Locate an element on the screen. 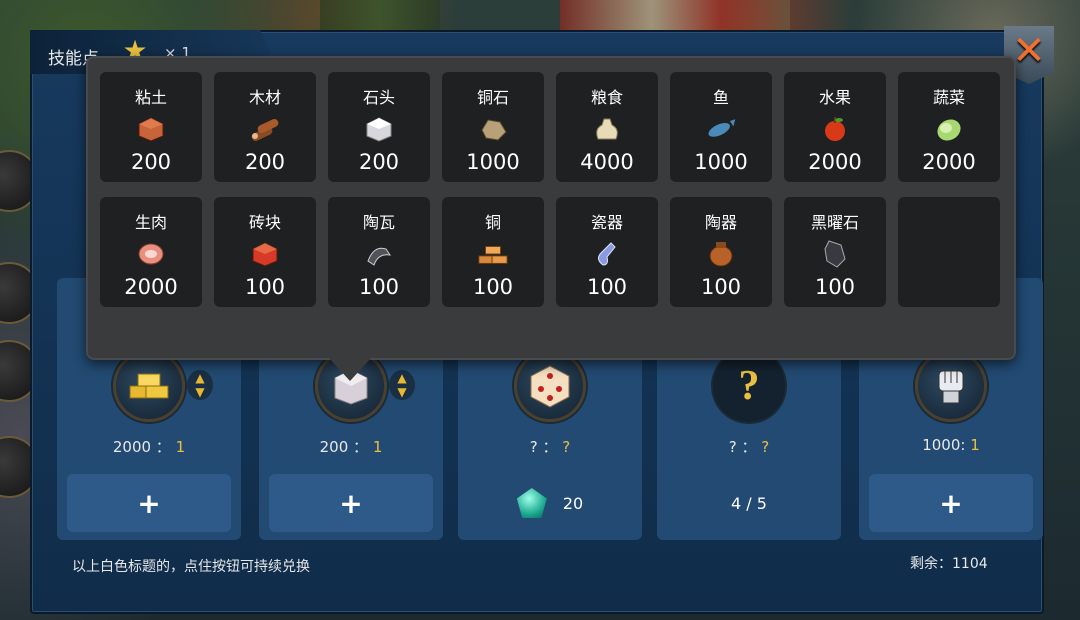 The width and height of the screenshot is (1080, 620). copper-ingot-icon is located at coordinates (493, 254).